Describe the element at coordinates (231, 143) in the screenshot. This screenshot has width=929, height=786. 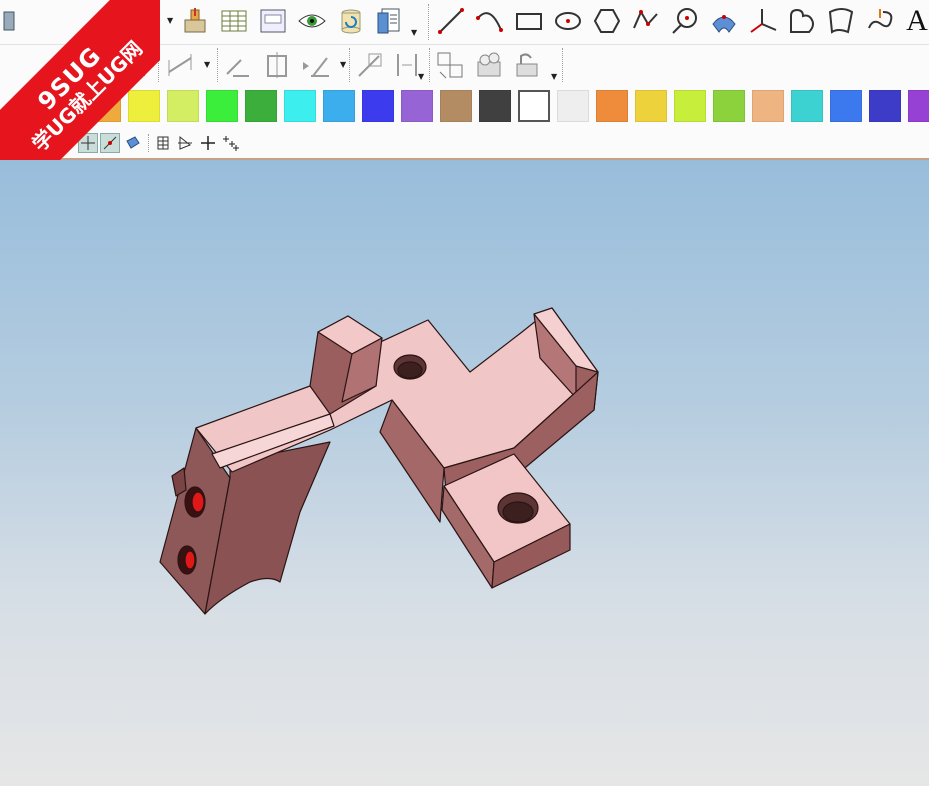
I see `snap-points-icon` at that location.